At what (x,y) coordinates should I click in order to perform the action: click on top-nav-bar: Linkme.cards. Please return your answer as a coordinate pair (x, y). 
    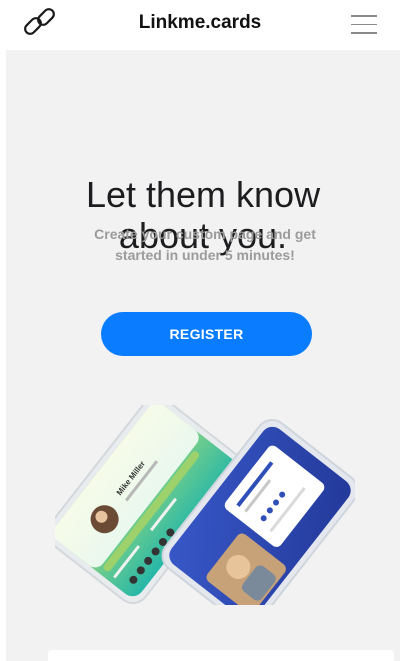
    Looking at the image, I should click on (200, 24).